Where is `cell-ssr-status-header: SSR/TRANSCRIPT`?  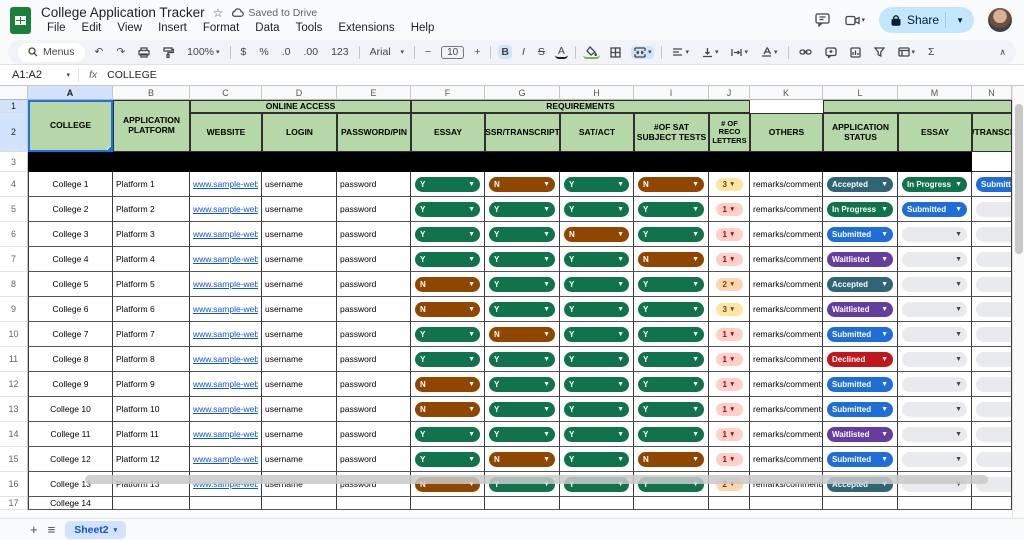
cell-ssr-status-header: SSR/TRANSCRIPT is located at coordinates (992, 132).